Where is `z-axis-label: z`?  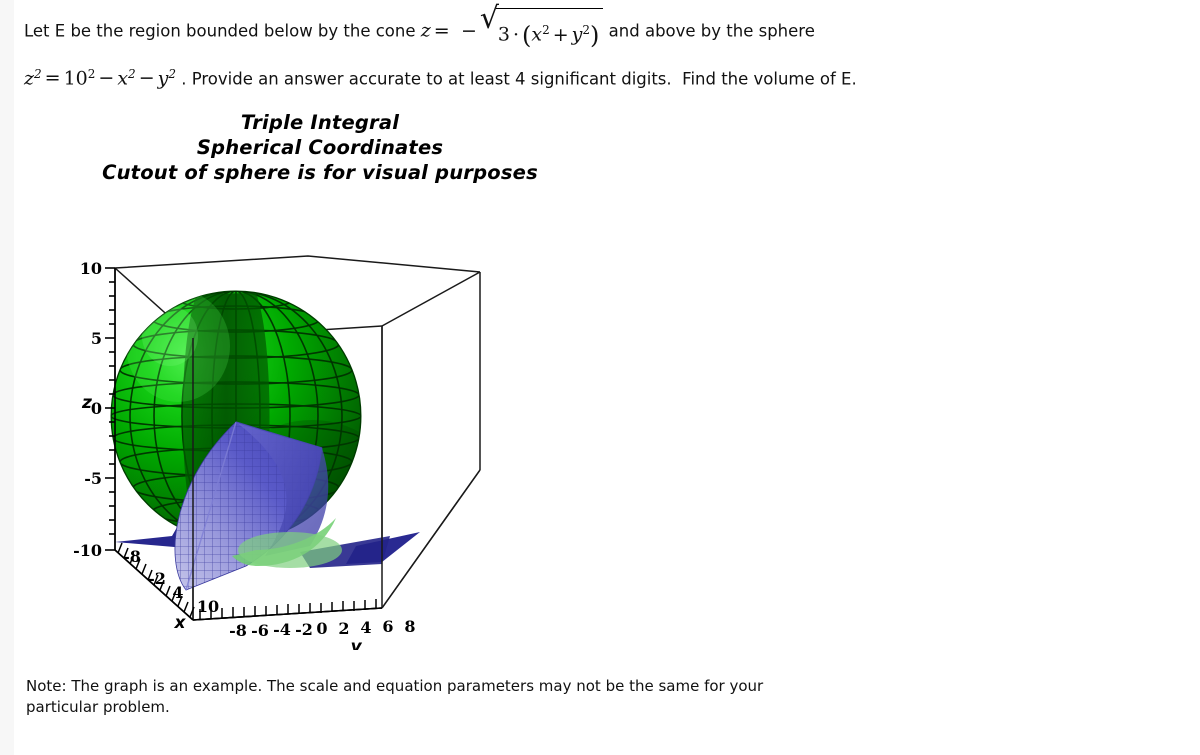 z-axis-label: z is located at coordinates (86, 403).